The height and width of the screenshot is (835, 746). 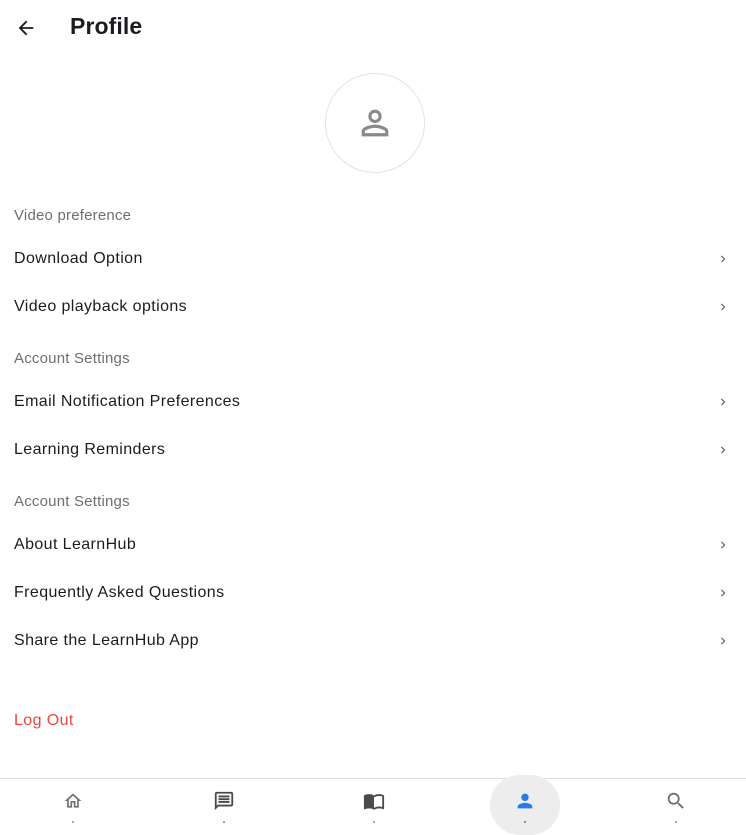 What do you see at coordinates (90, 449) in the screenshot?
I see `menu-item-label: Learning Reminders` at bounding box center [90, 449].